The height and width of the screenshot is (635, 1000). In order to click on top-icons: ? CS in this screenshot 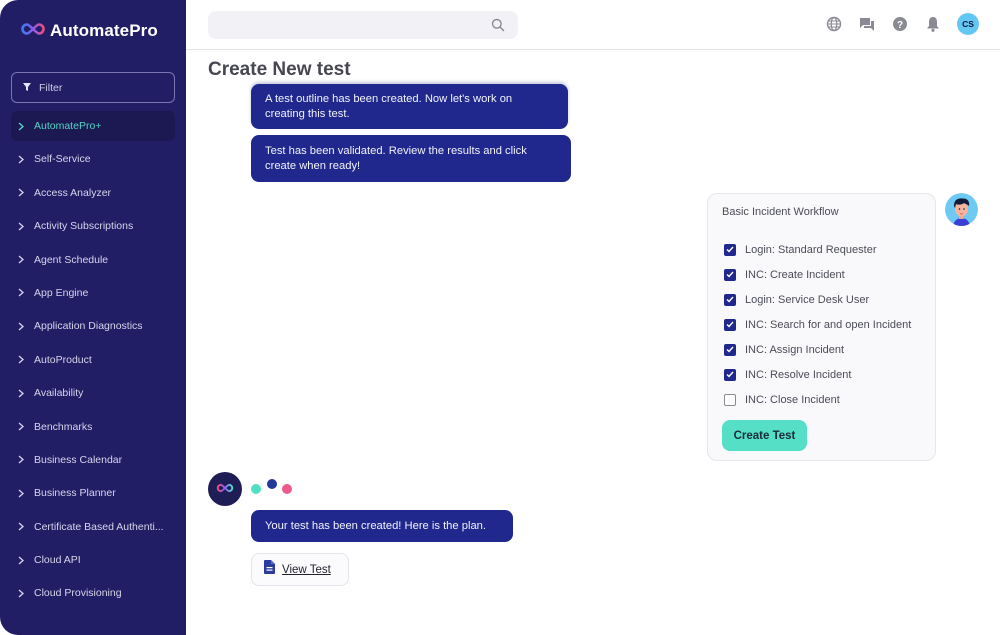, I will do `click(902, 24)`.